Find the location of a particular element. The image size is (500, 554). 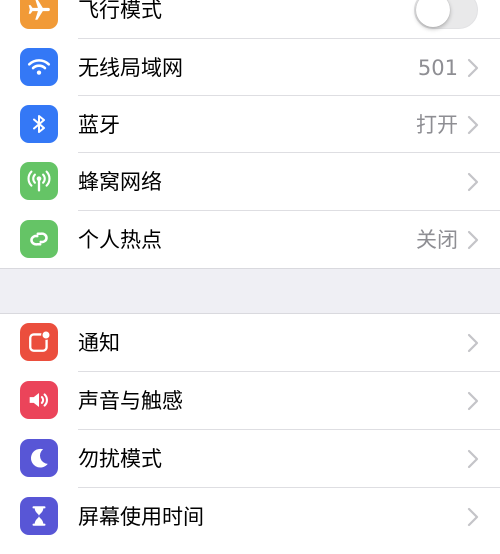

link-icon is located at coordinates (39, 239).